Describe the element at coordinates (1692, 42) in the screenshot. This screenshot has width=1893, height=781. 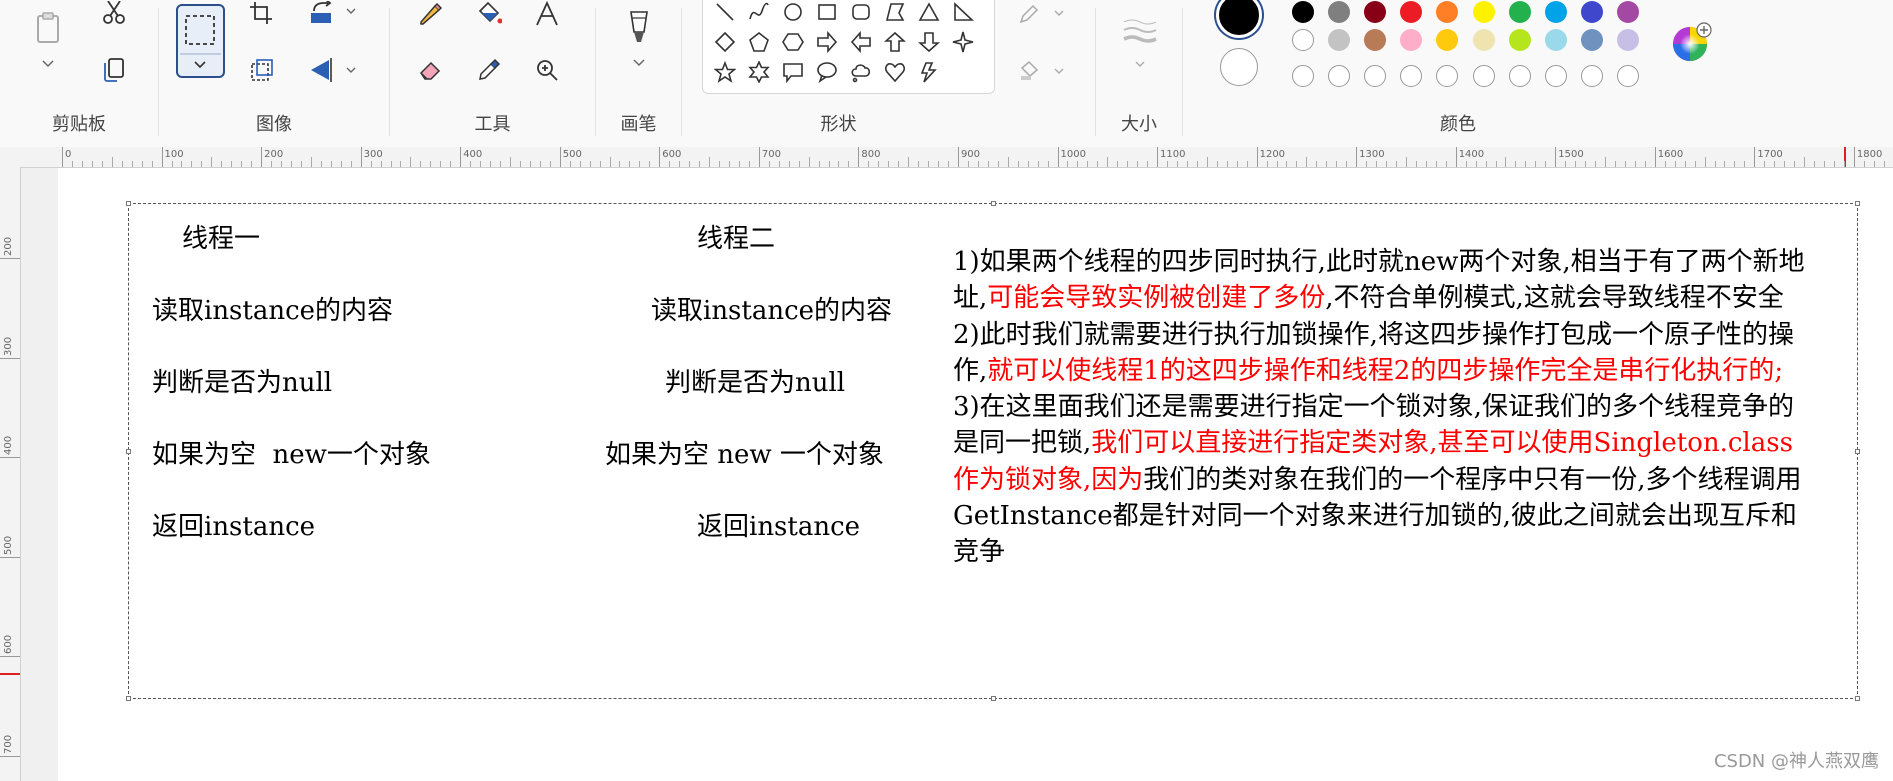
I see `edit-colors-button` at that location.